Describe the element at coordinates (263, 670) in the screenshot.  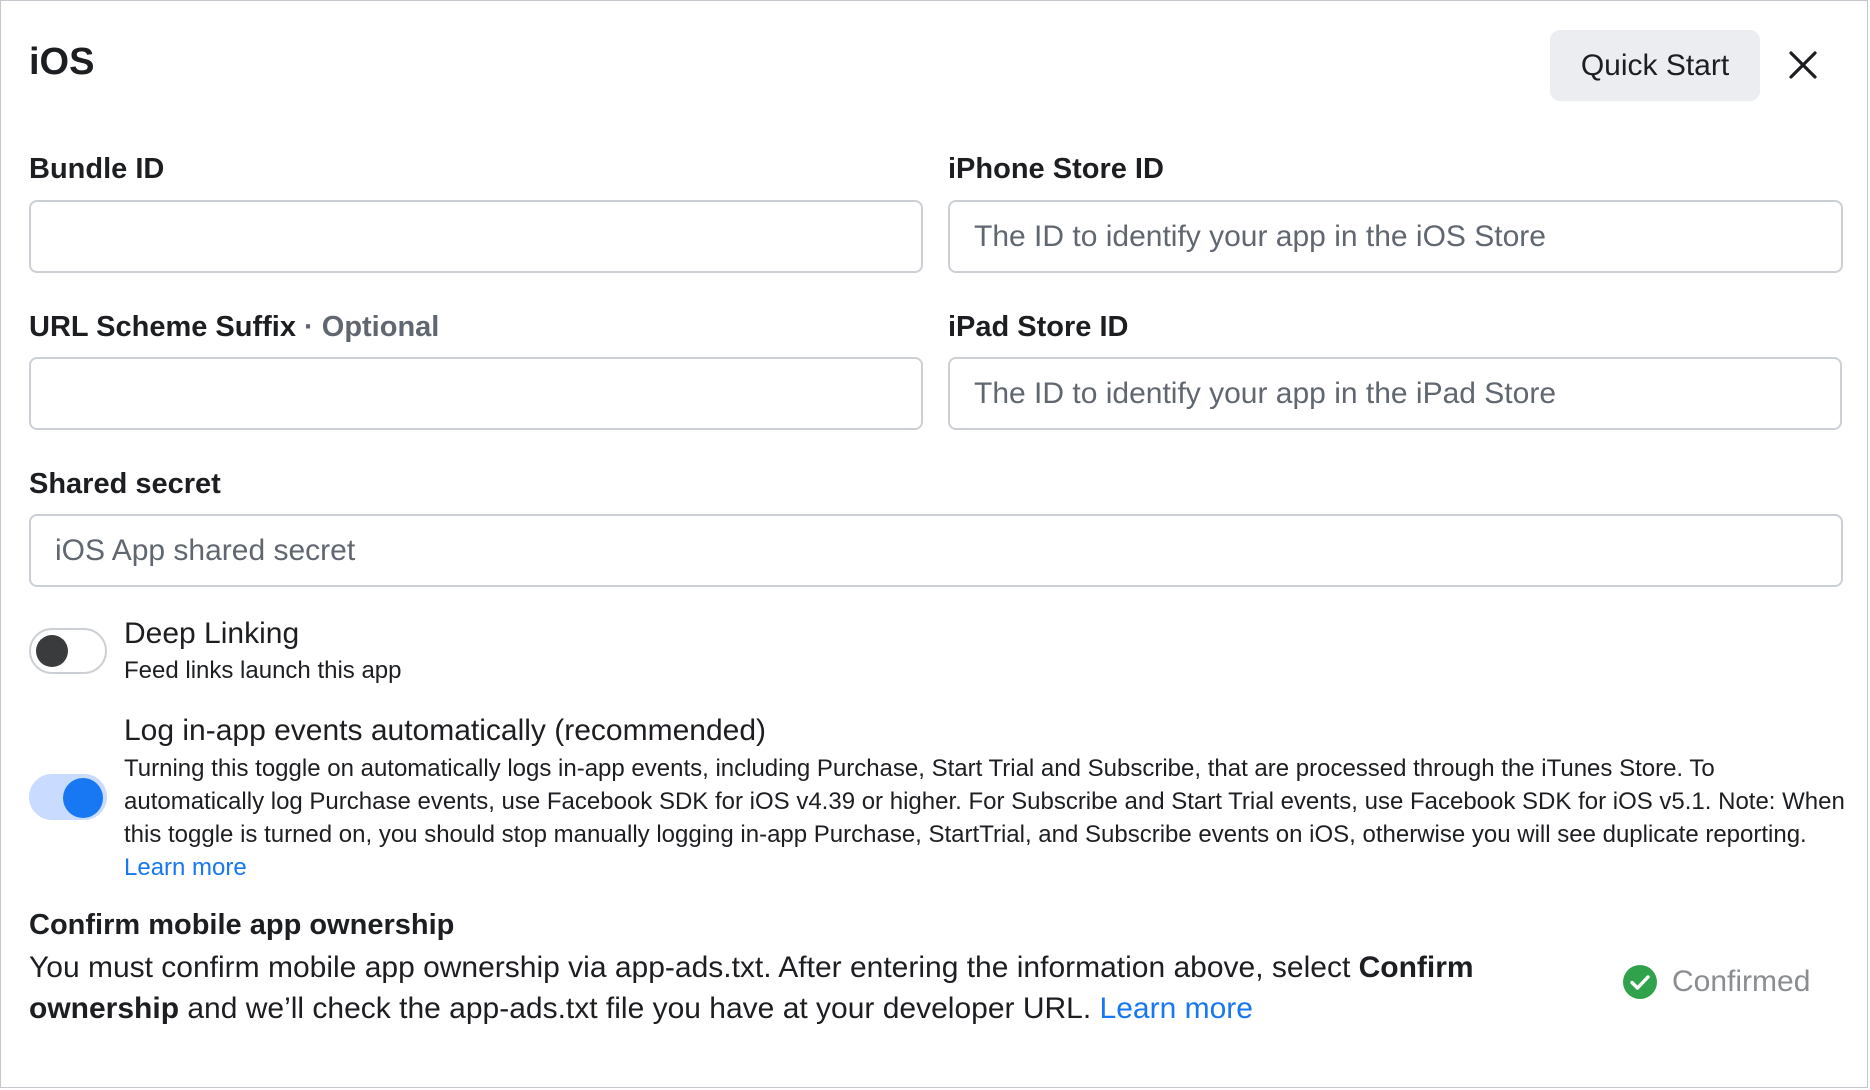
I see `deep-linking-description: Feed links launch this app` at that location.